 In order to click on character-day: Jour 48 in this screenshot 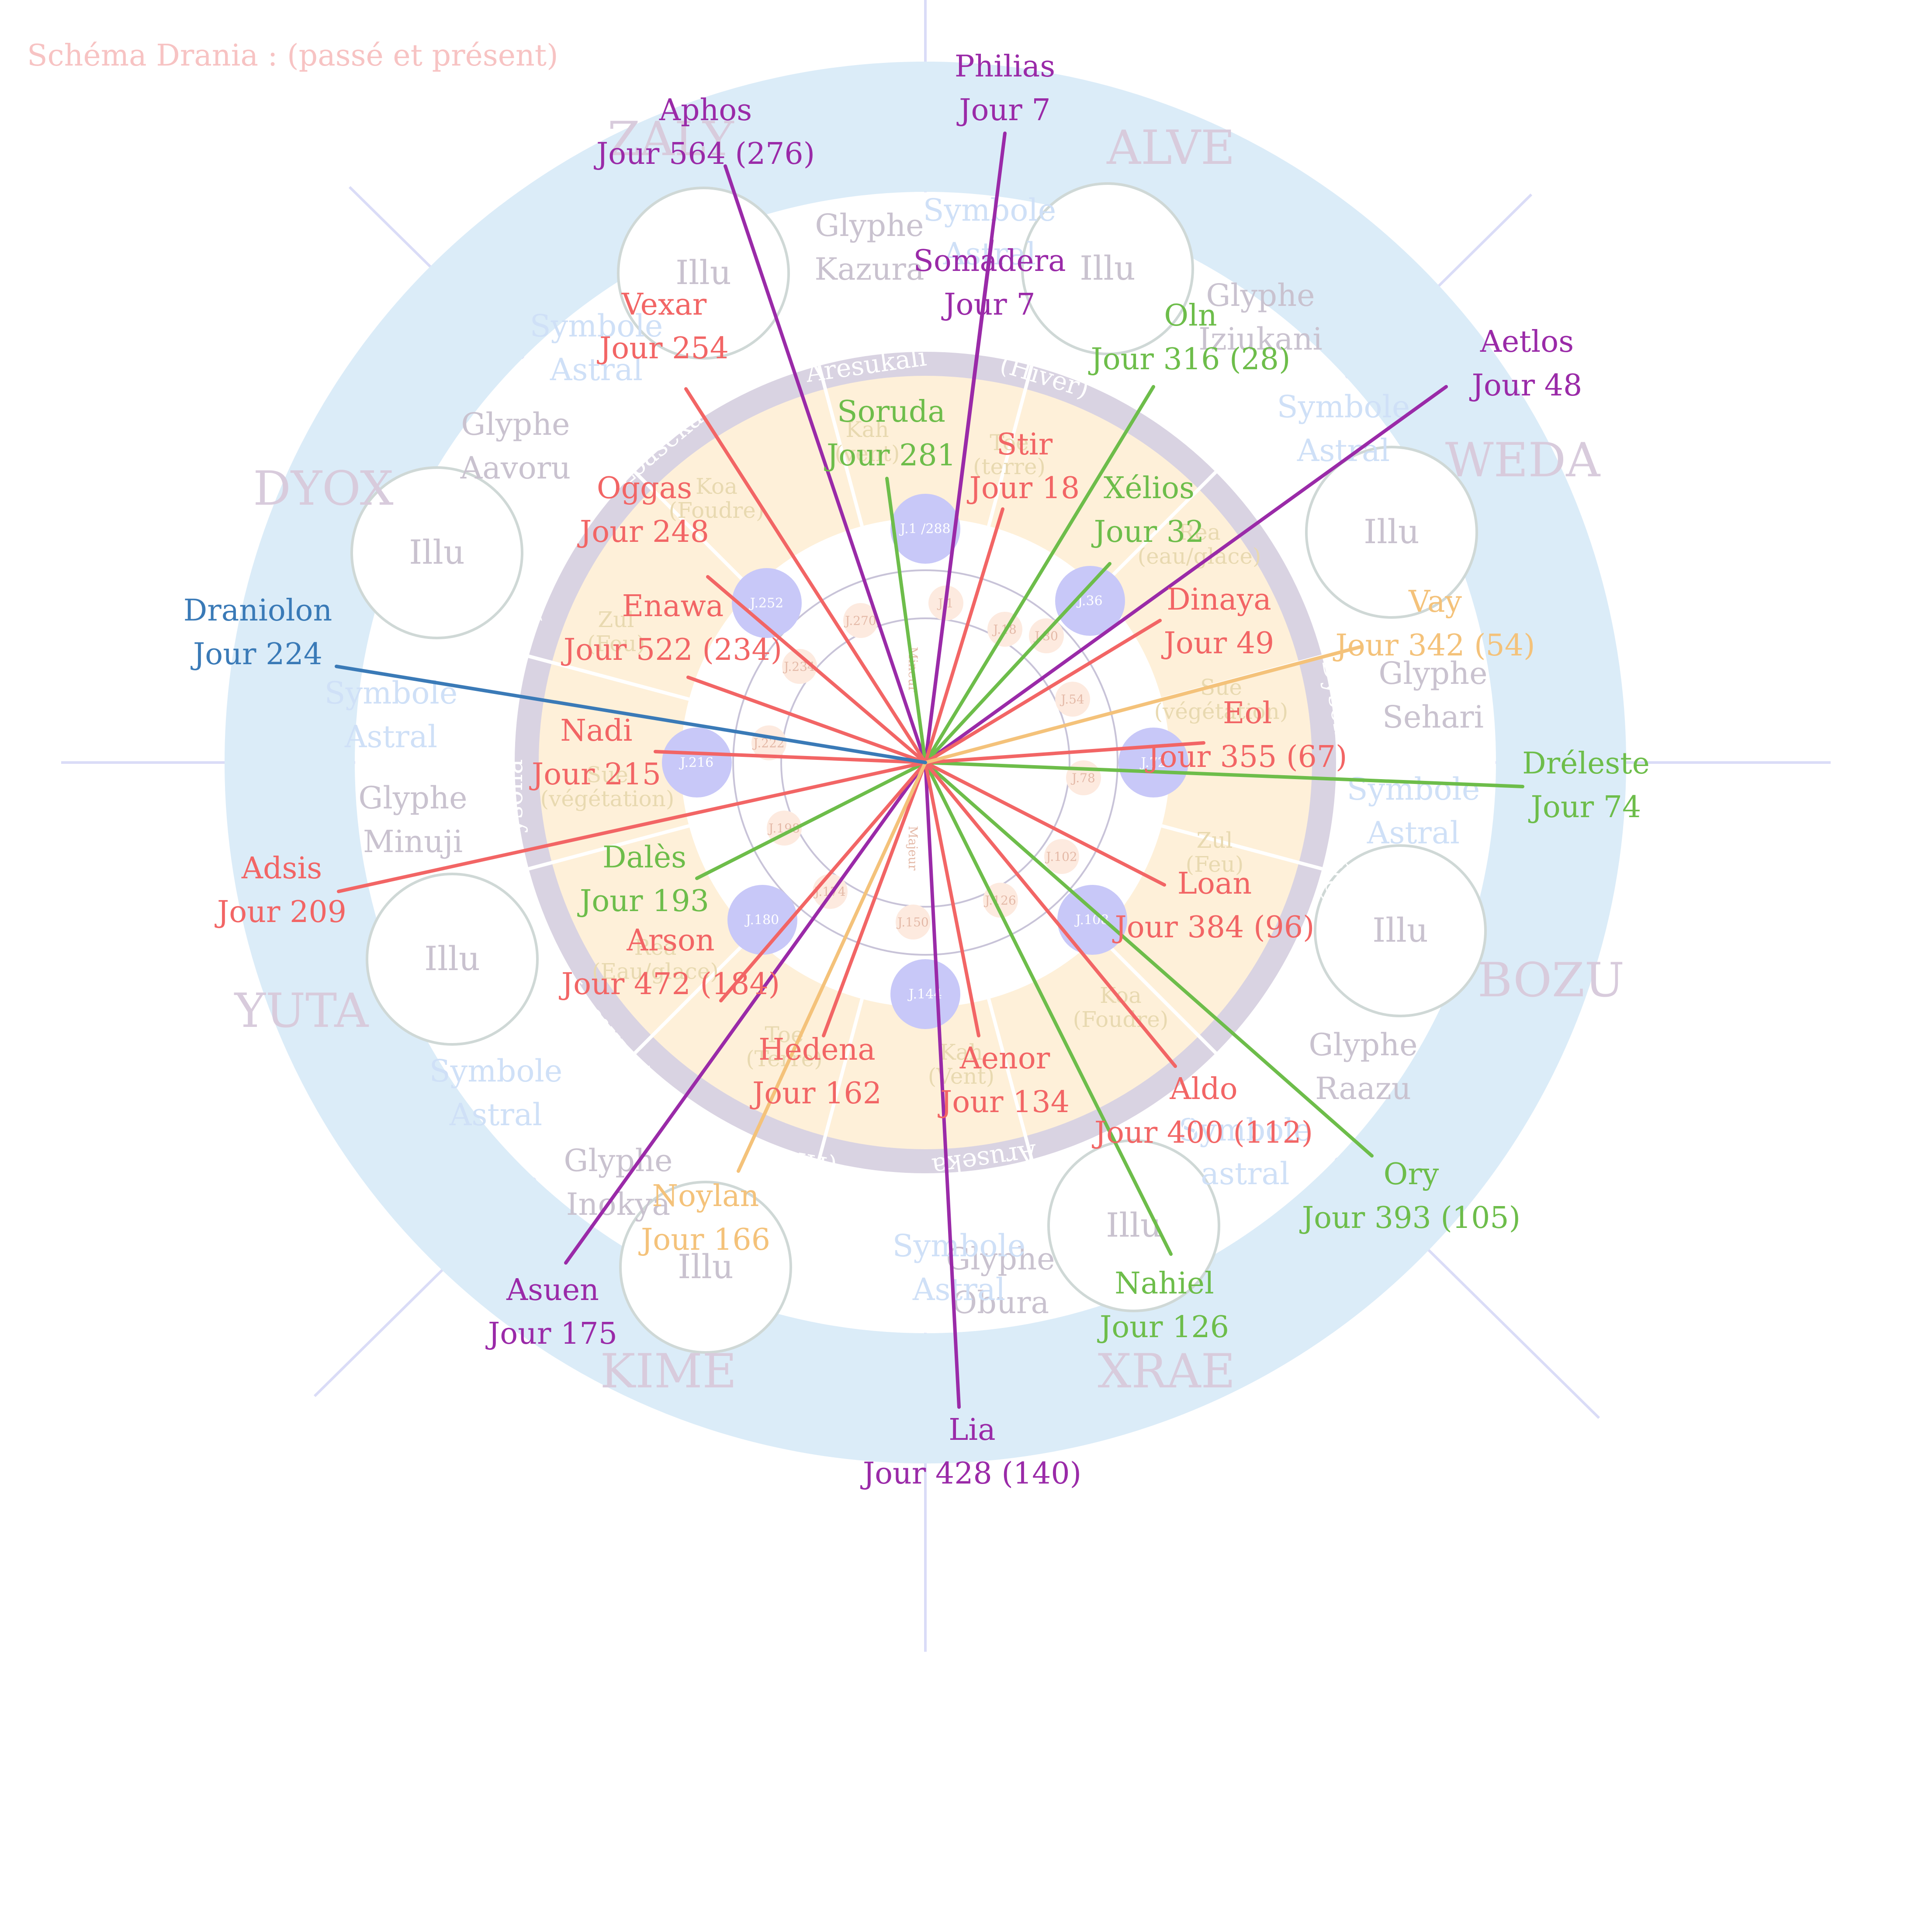, I will do `click(1525, 386)`.